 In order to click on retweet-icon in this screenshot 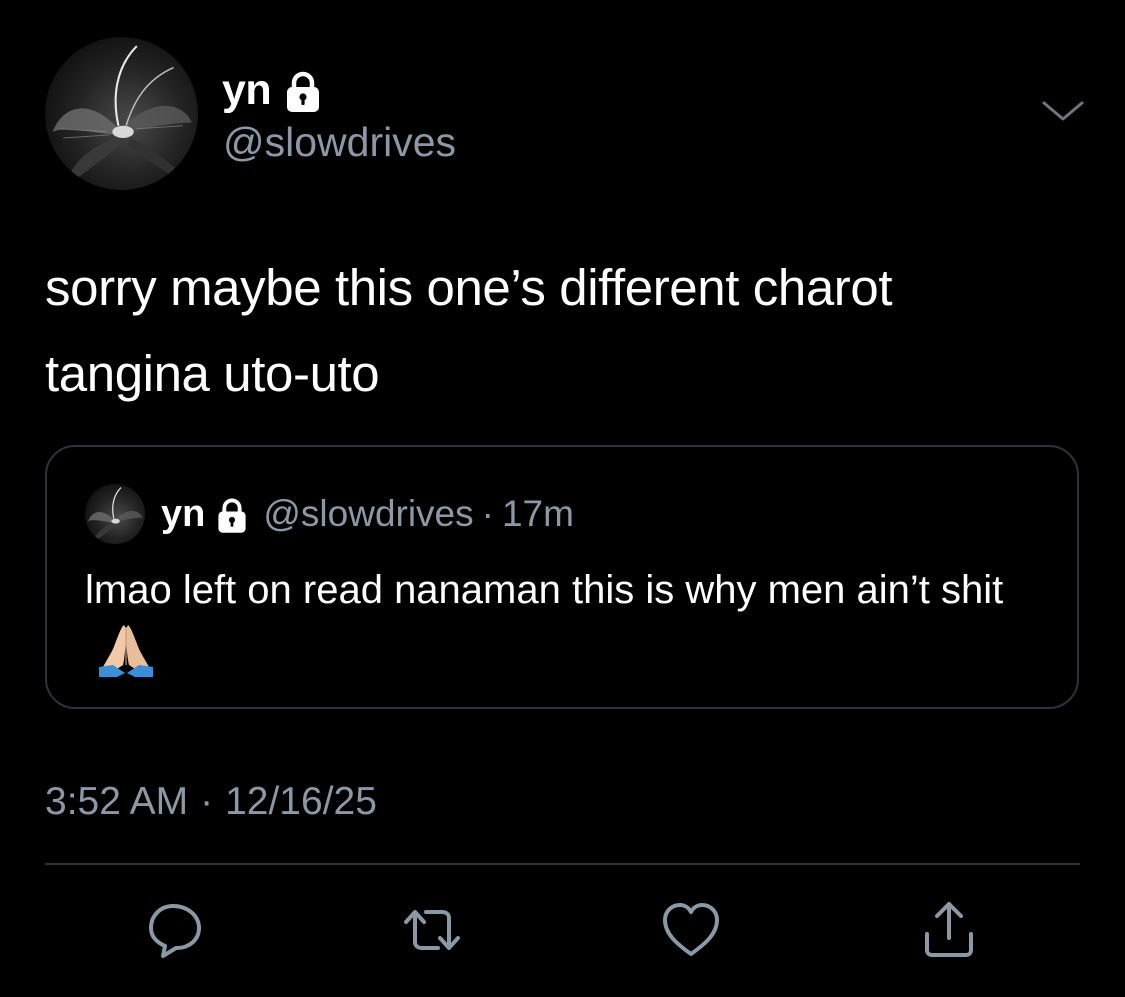, I will do `click(432, 930)`.